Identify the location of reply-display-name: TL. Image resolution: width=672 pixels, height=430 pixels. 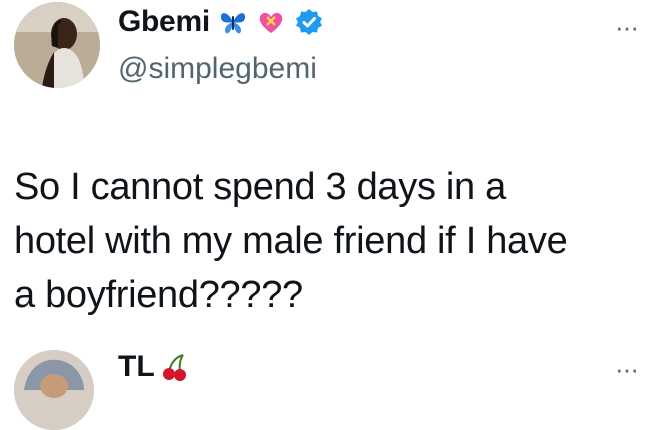
(136, 367).